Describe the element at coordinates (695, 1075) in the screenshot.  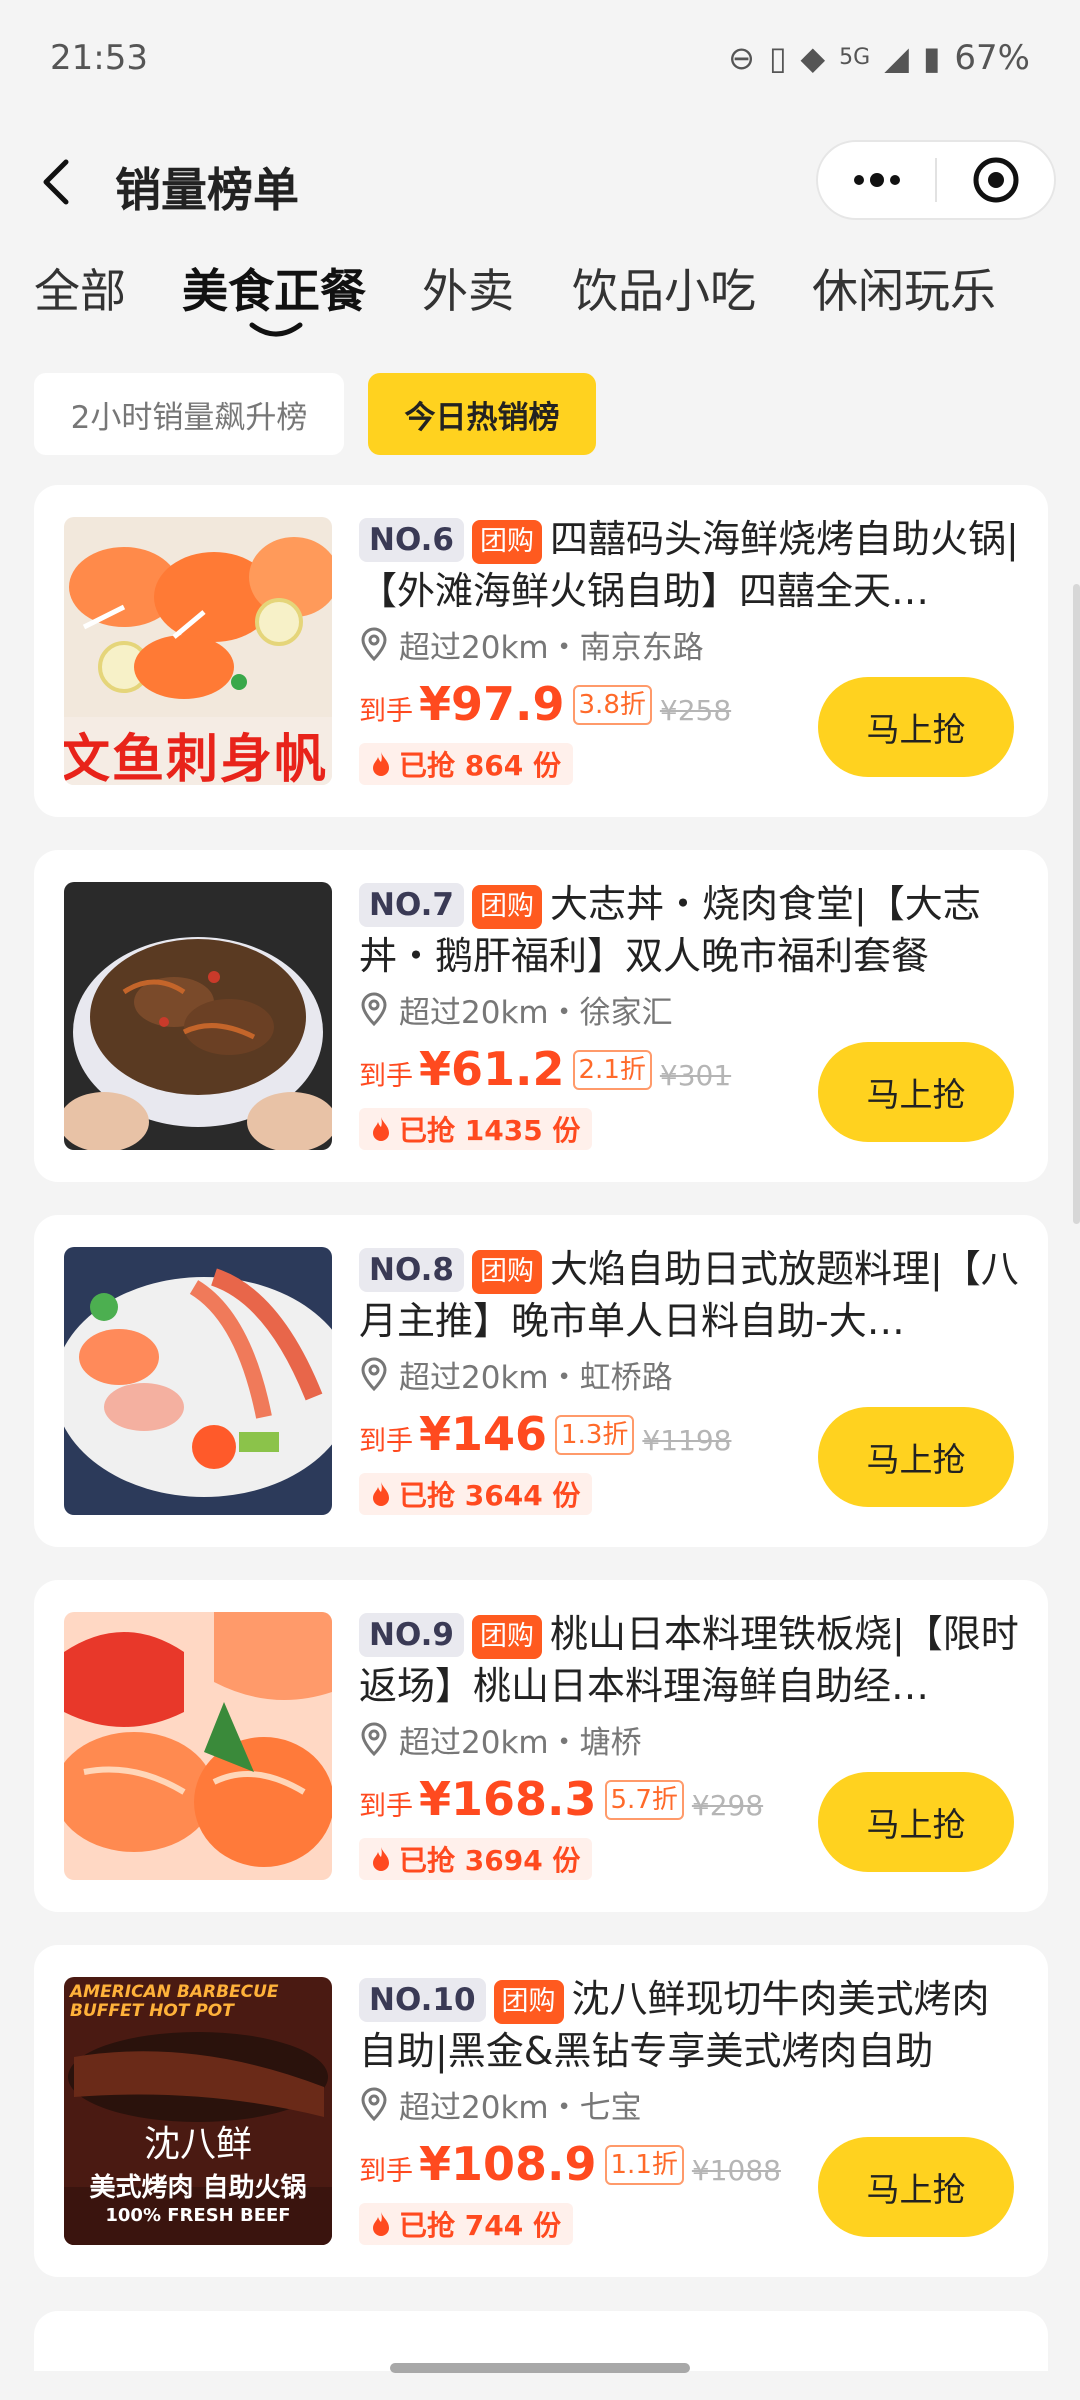
I see `original-price: ¥301` at that location.